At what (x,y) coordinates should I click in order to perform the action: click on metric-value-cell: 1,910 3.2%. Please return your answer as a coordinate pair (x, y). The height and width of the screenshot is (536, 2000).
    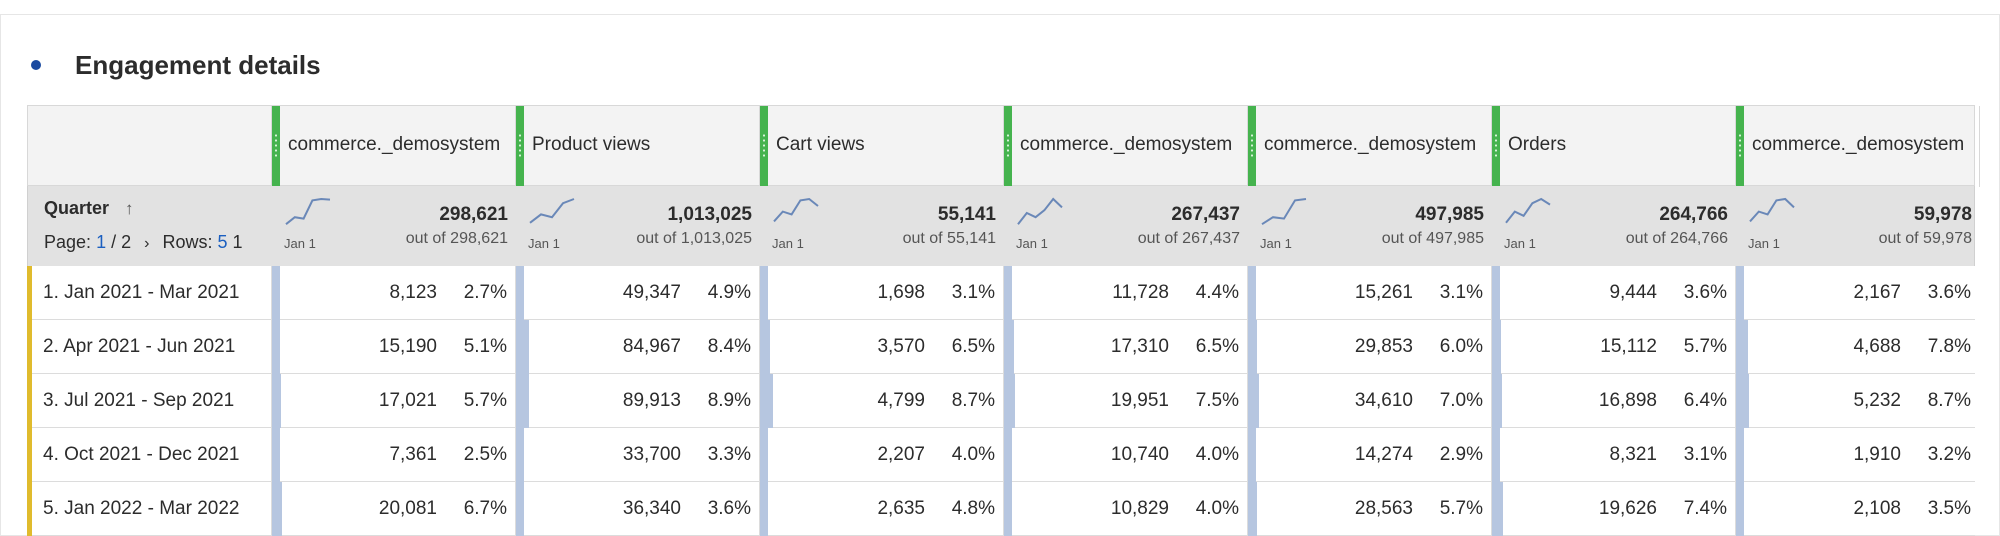
    Looking at the image, I should click on (1857, 455).